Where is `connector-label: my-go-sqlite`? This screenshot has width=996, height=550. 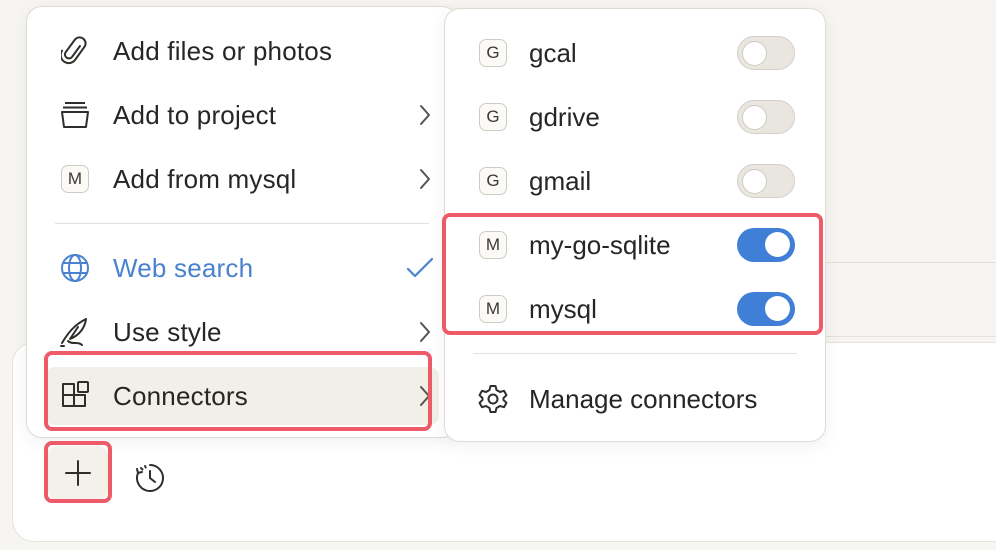 connector-label: my-go-sqlite is located at coordinates (600, 244).